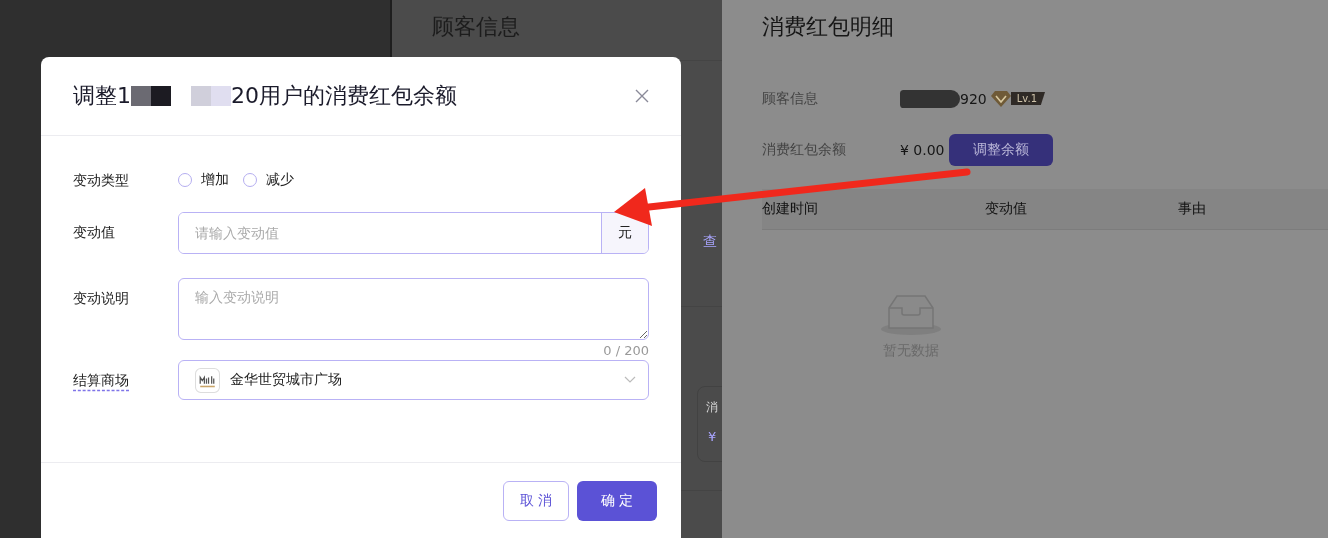  I want to click on mall-logo-icon, so click(207, 380).